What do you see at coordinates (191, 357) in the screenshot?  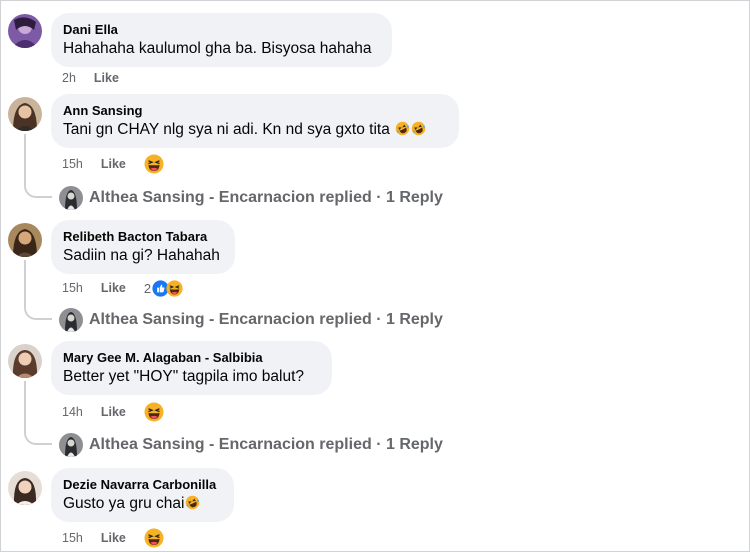 I see `comment-author: Mary Gee M. Alagaban - Salbibia` at bounding box center [191, 357].